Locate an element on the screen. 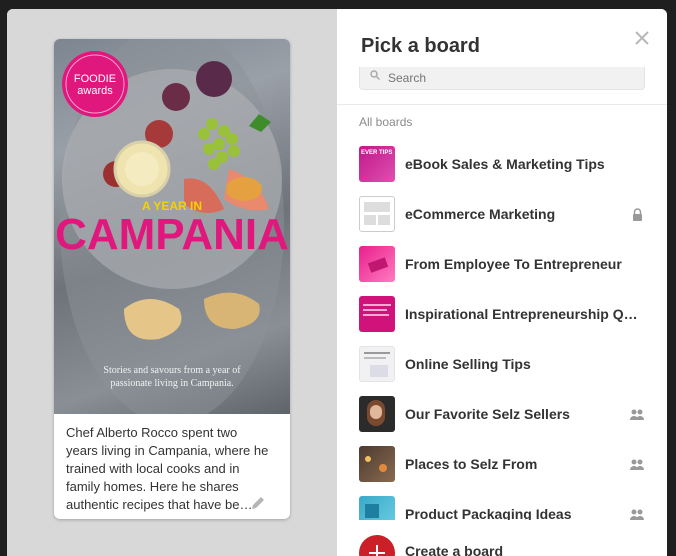 The height and width of the screenshot is (556, 676). board-row: EVER TIPS eBook Sales & Marketing Tips is located at coordinates (502, 165).